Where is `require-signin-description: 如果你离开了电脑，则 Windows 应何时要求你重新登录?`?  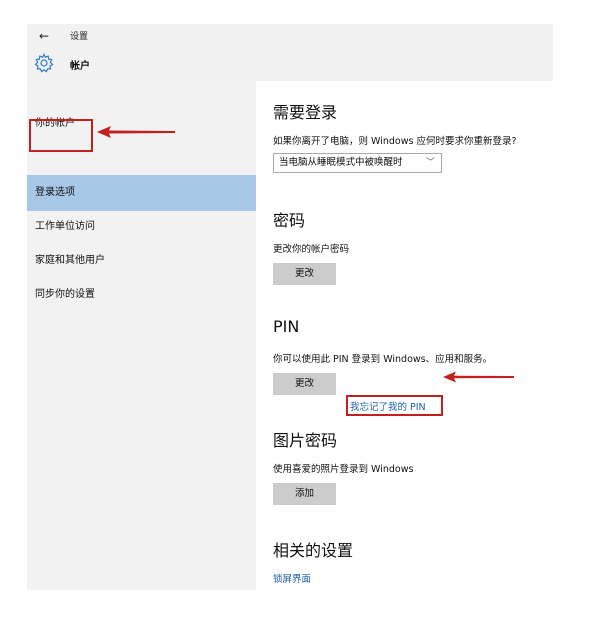 require-signin-description: 如果你离开了电脑，则 Windows 应何时要求你重新登录? is located at coordinates (395, 141).